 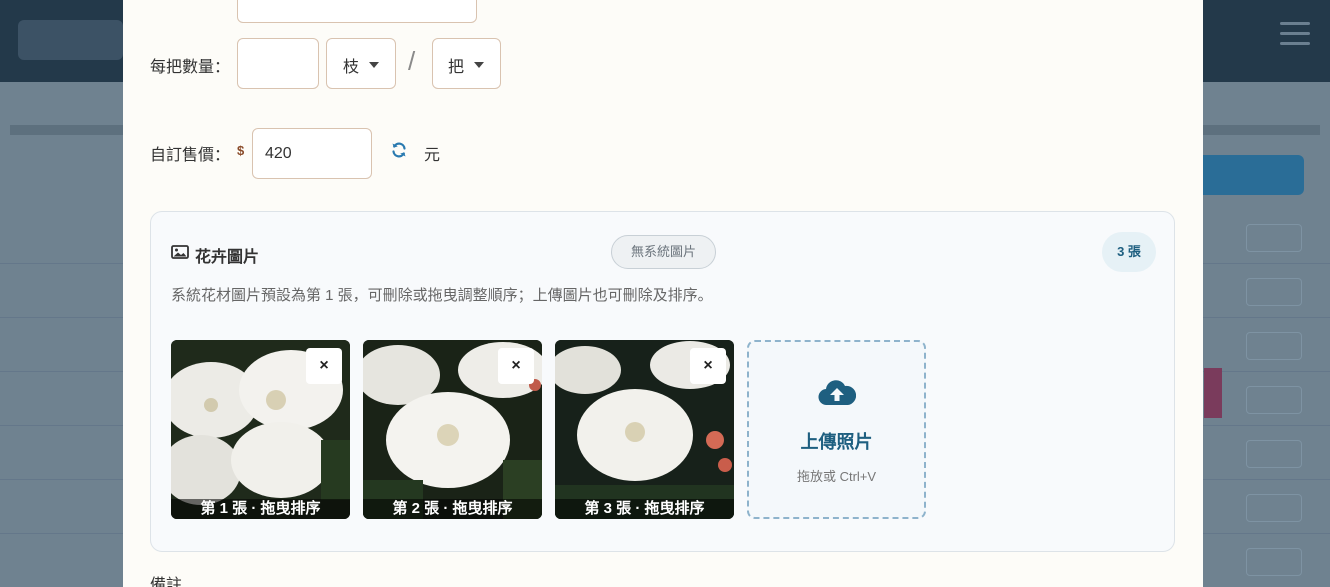 I want to click on price-unit: 元, so click(x=432, y=155).